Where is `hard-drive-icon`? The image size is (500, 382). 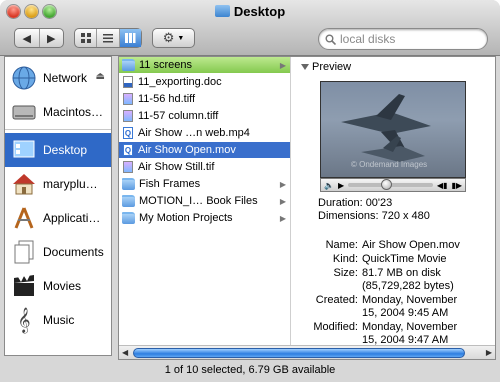
hard-drive-icon is located at coordinates (24, 112).